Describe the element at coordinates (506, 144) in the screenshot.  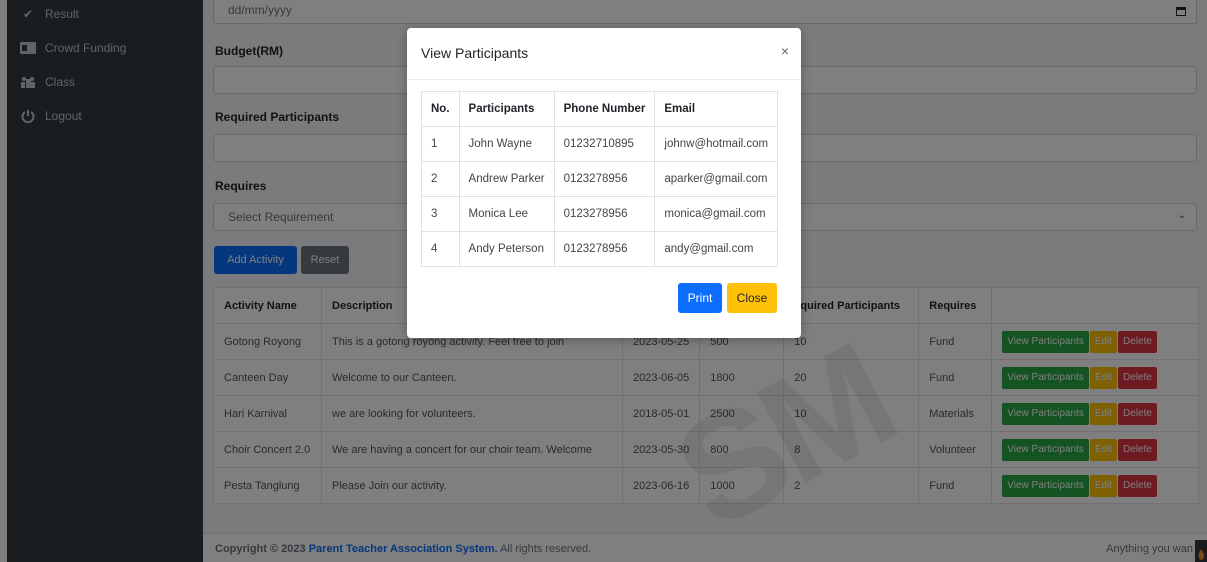
I see `participant-name: John Wayne` at that location.